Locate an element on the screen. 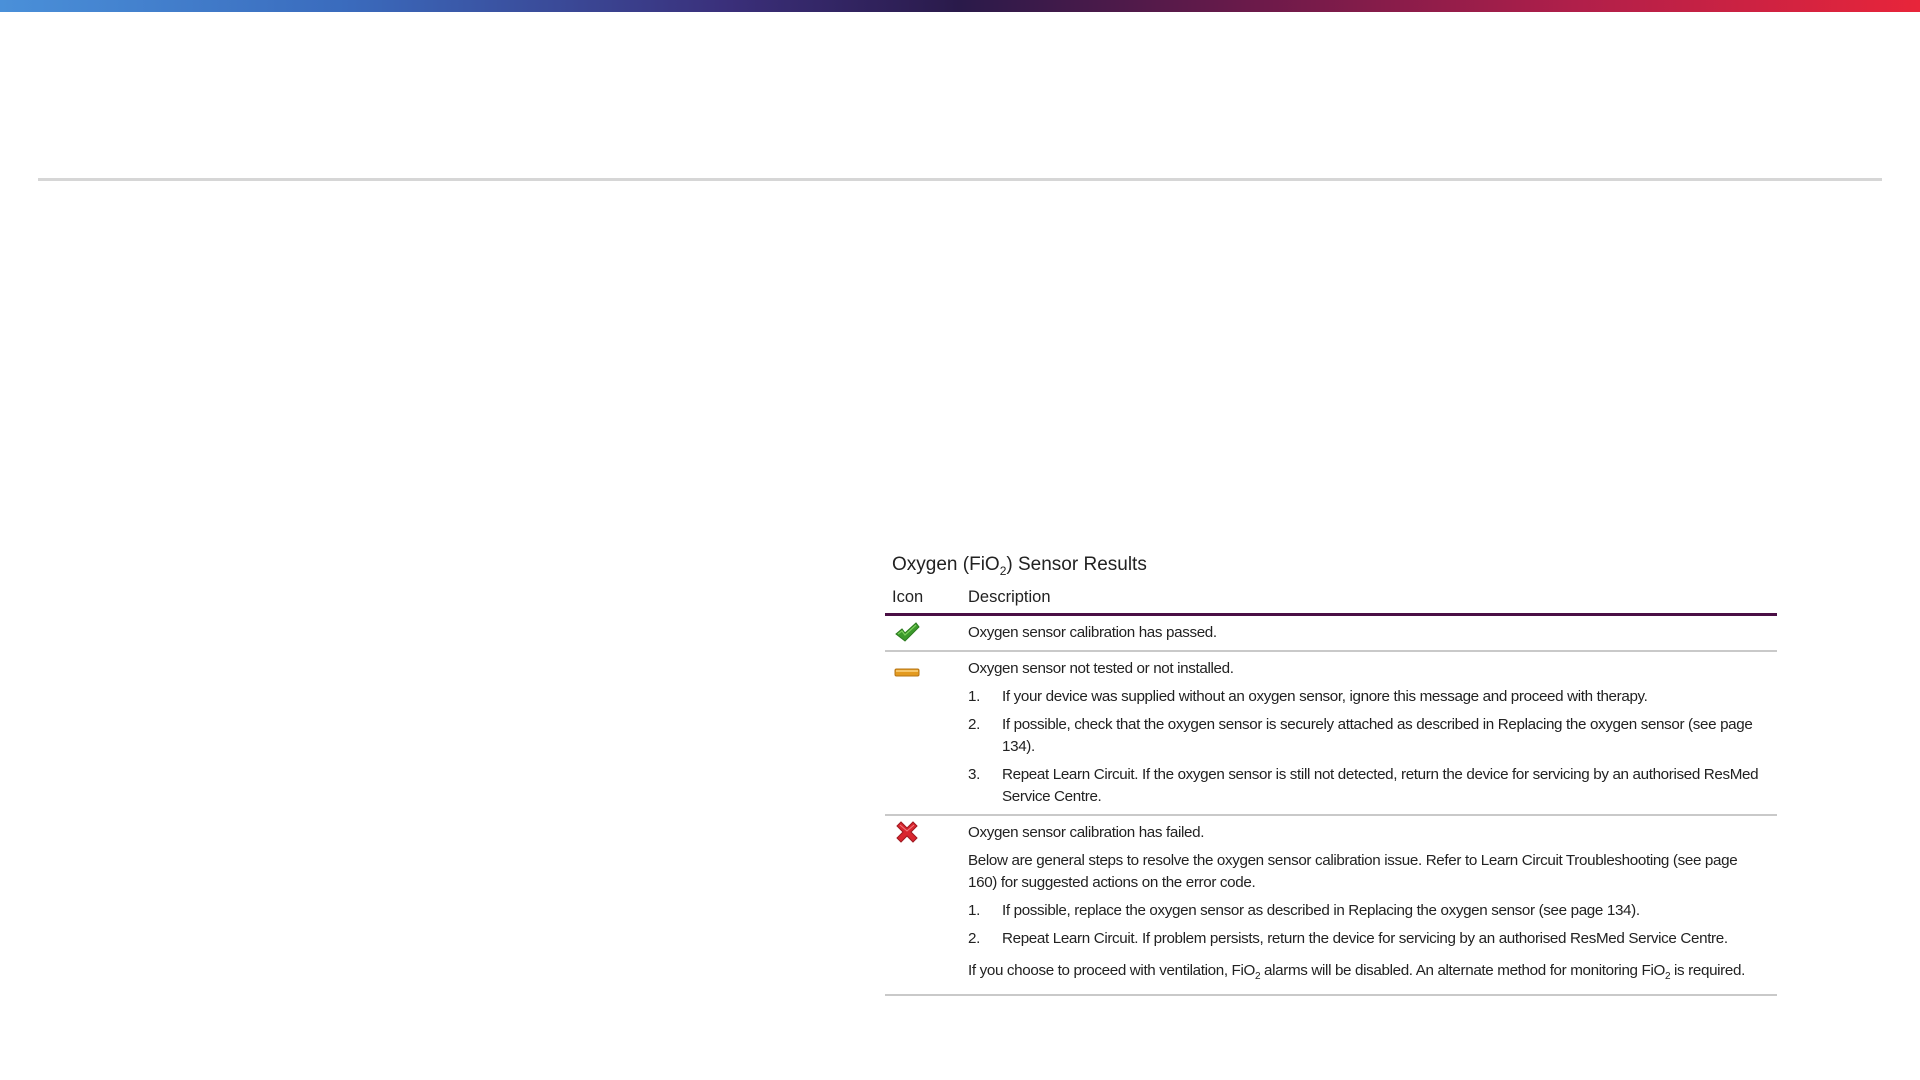 This screenshot has width=1920, height=1080. table-row-passed: Oxygen sensor calibration has passed. is located at coordinates (1331, 634).